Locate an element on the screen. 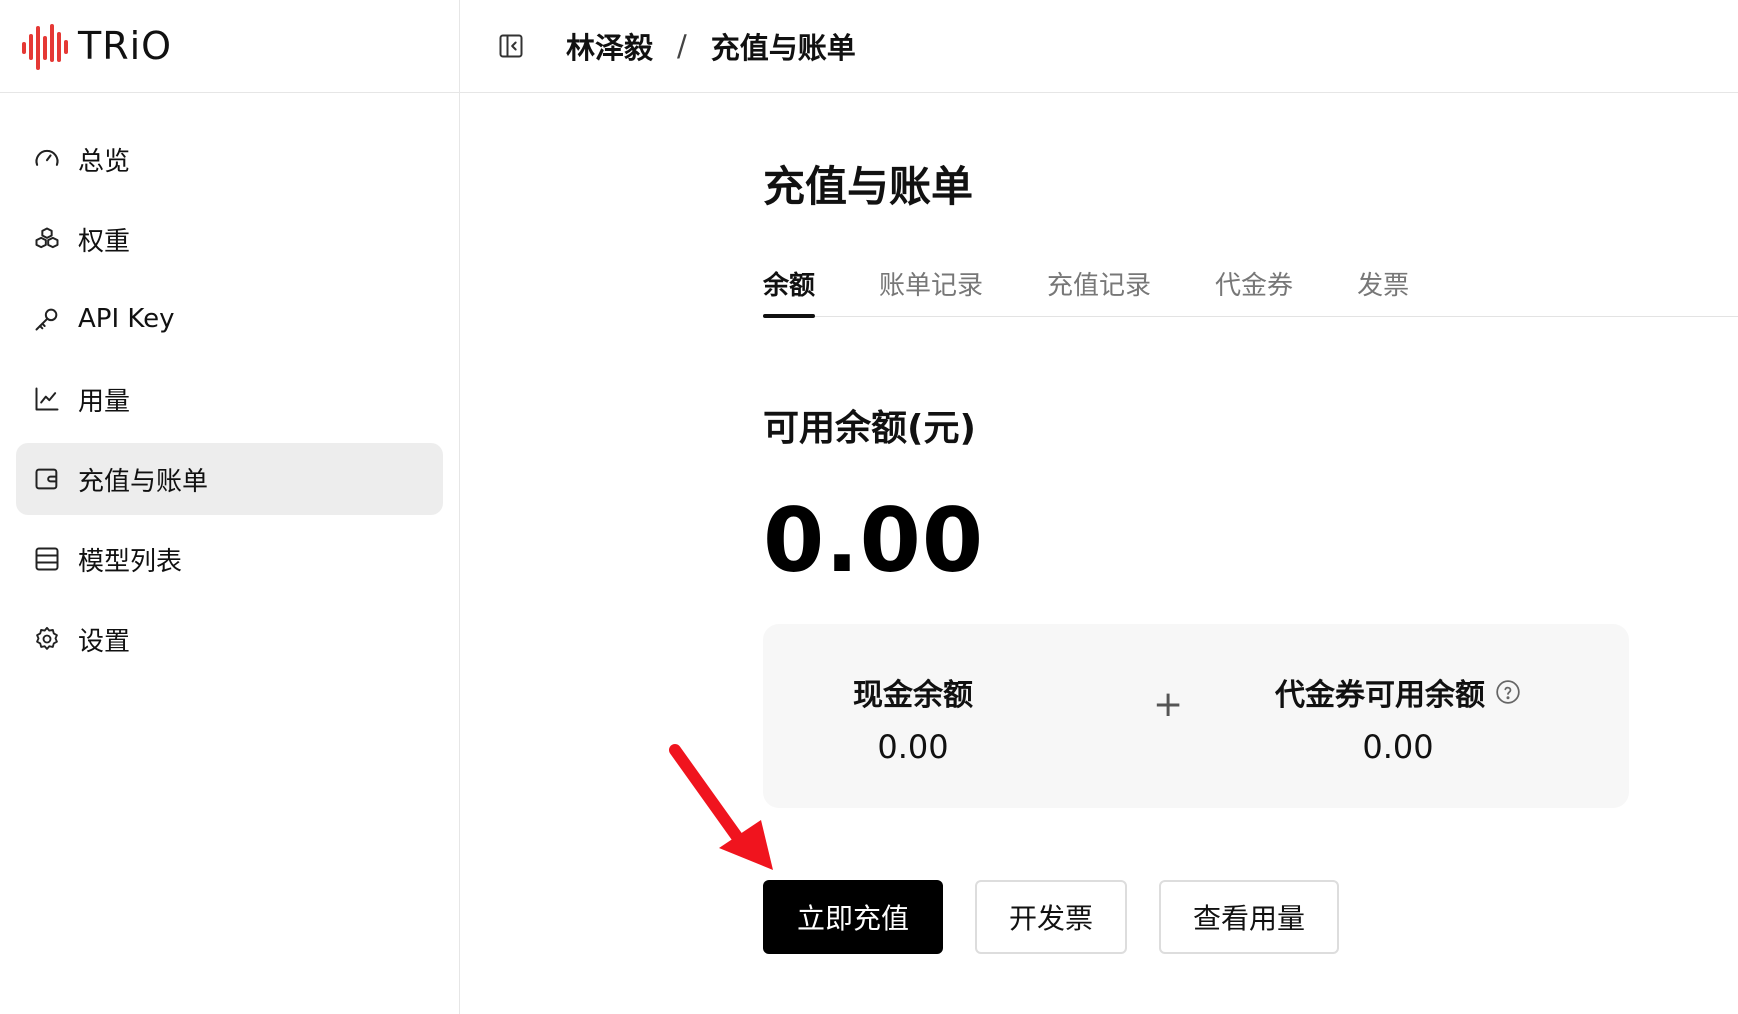 The image size is (1738, 1014). sidebar-item-api-key: API Key is located at coordinates (229, 319).